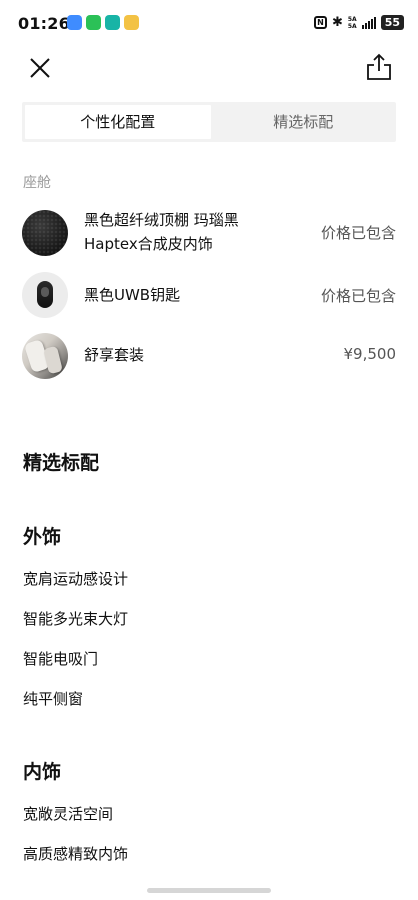  Describe the element at coordinates (37, 183) in the screenshot. I see `cabin-section-label: 座舱` at that location.